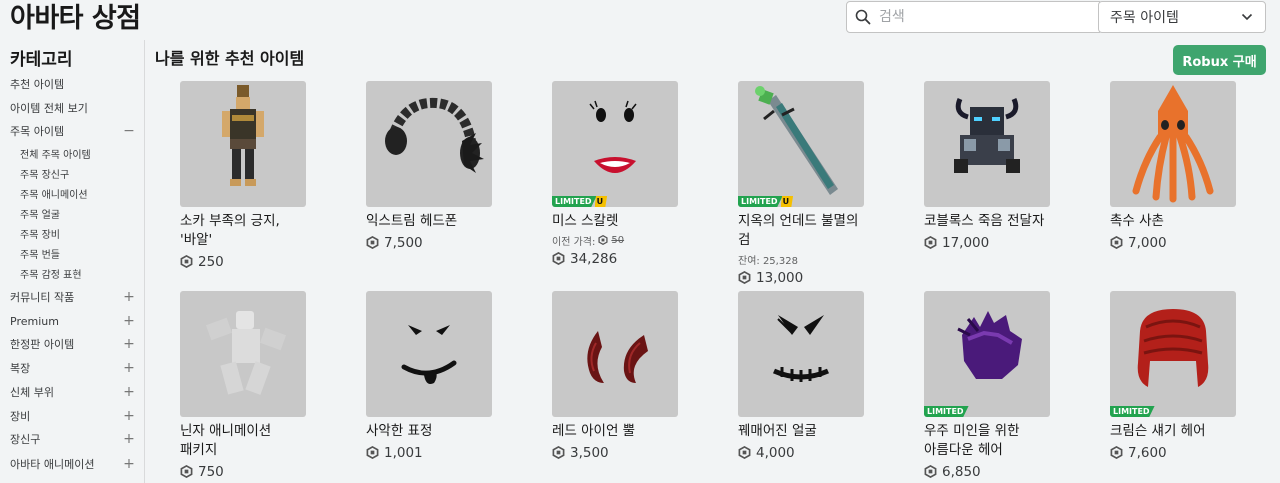 Image resolution: width=1280 pixels, height=483 pixels. I want to click on item-card: 레드 아이언 뿔 3,500, so click(622, 376).